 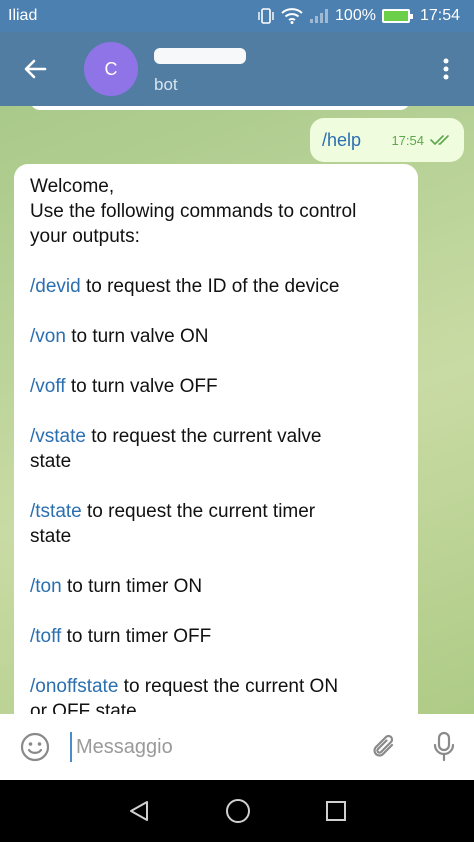 I want to click on emoji-icon, so click(x=35, y=747).